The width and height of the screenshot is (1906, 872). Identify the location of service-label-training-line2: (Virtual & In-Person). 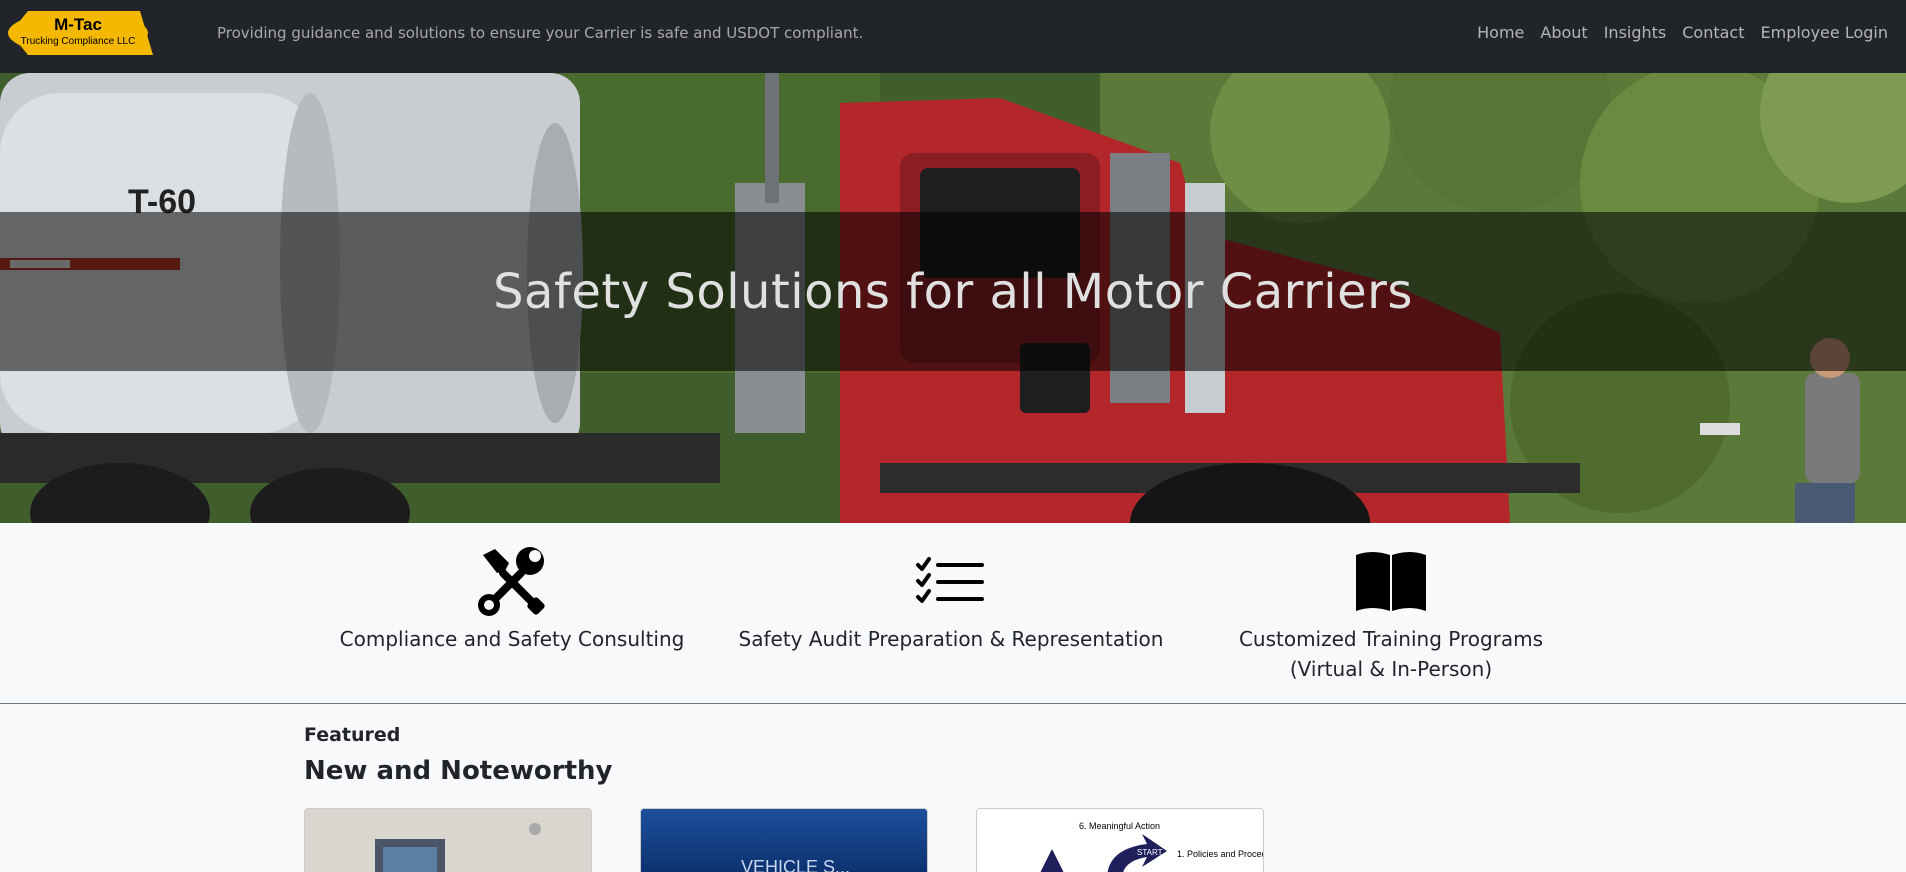
(1391, 669).